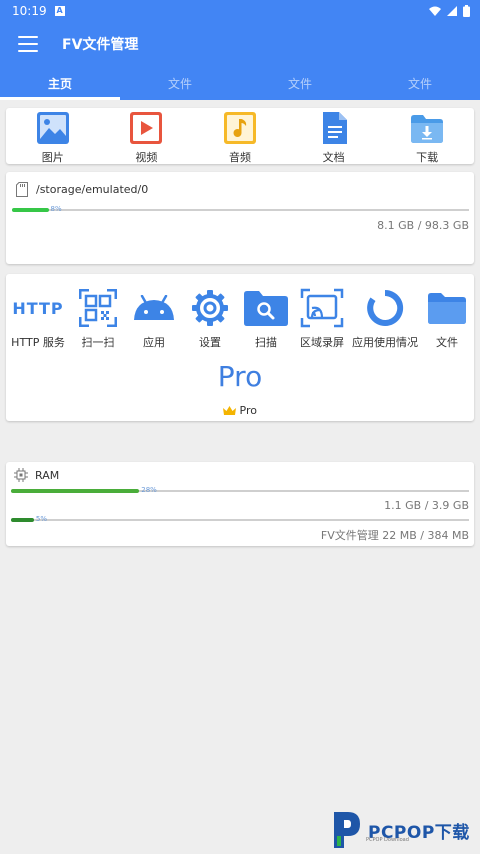 This screenshot has height=854, width=480. What do you see at coordinates (154, 342) in the screenshot?
I see `tool-label: 应用` at bounding box center [154, 342].